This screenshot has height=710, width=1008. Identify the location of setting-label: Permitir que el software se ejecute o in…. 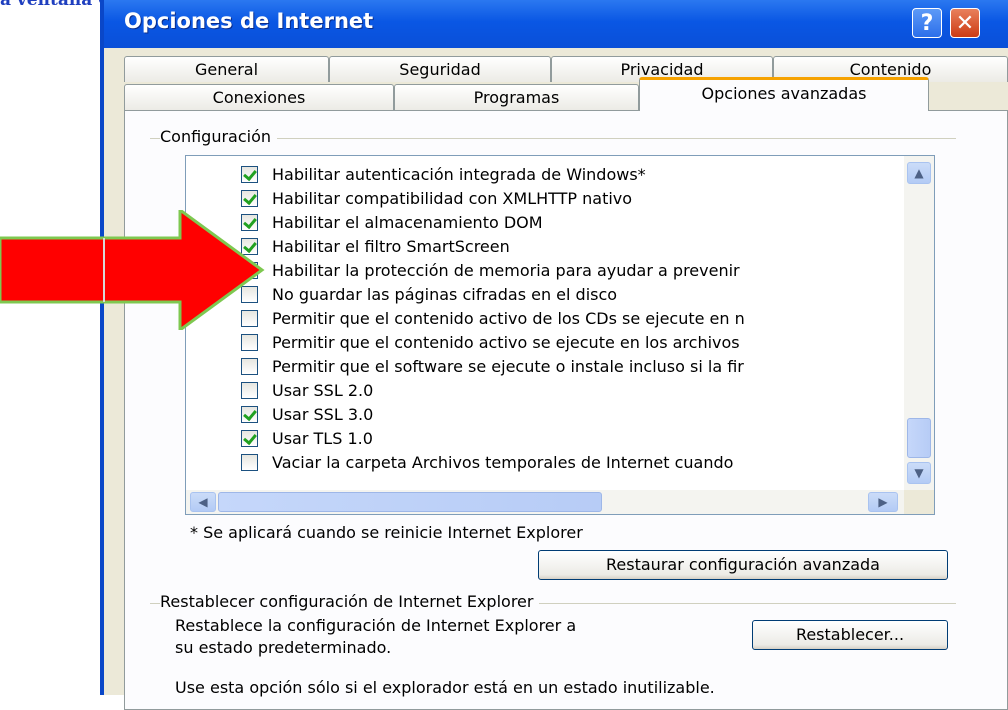
(508, 366).